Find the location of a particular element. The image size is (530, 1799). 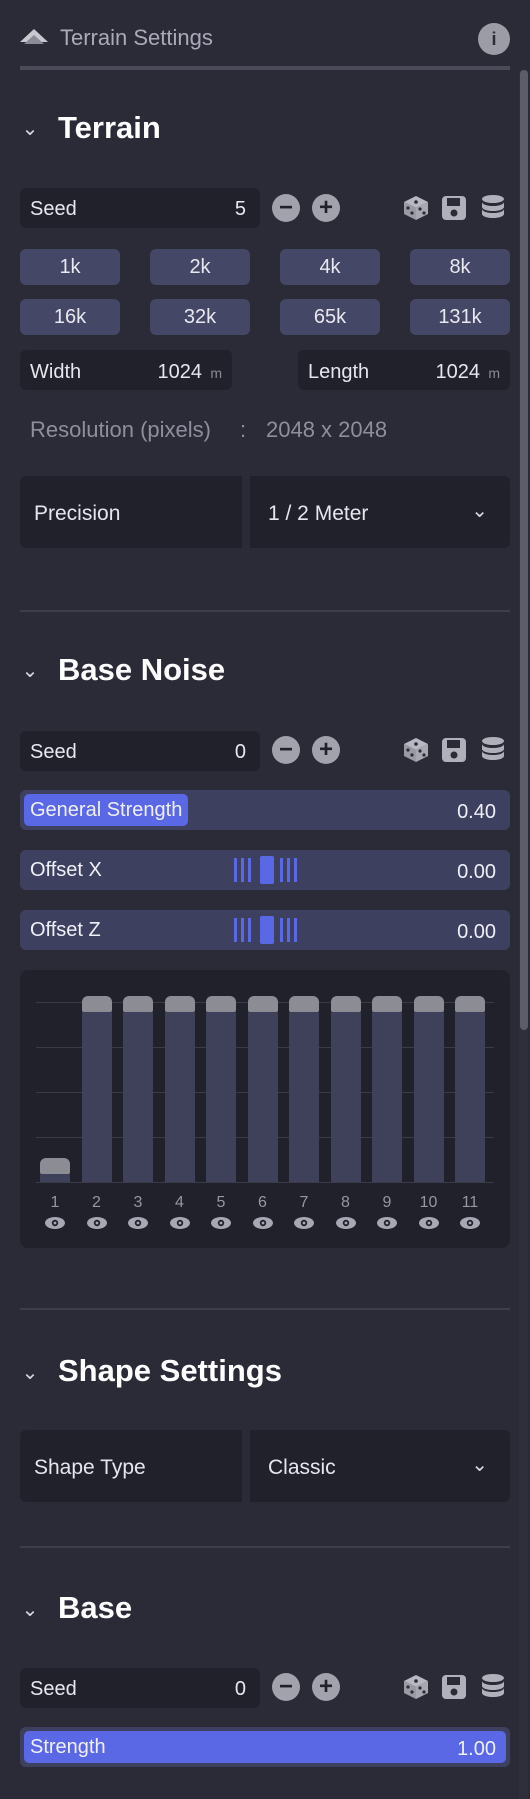

octave-label: 11 is located at coordinates (470, 1202).